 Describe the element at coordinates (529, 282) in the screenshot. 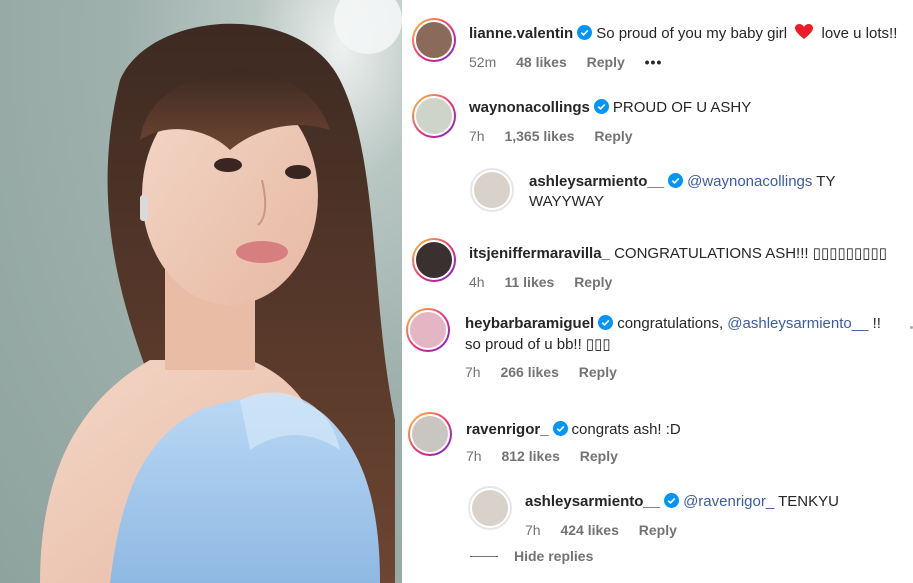

I see `comment-likes: 11 likes` at that location.